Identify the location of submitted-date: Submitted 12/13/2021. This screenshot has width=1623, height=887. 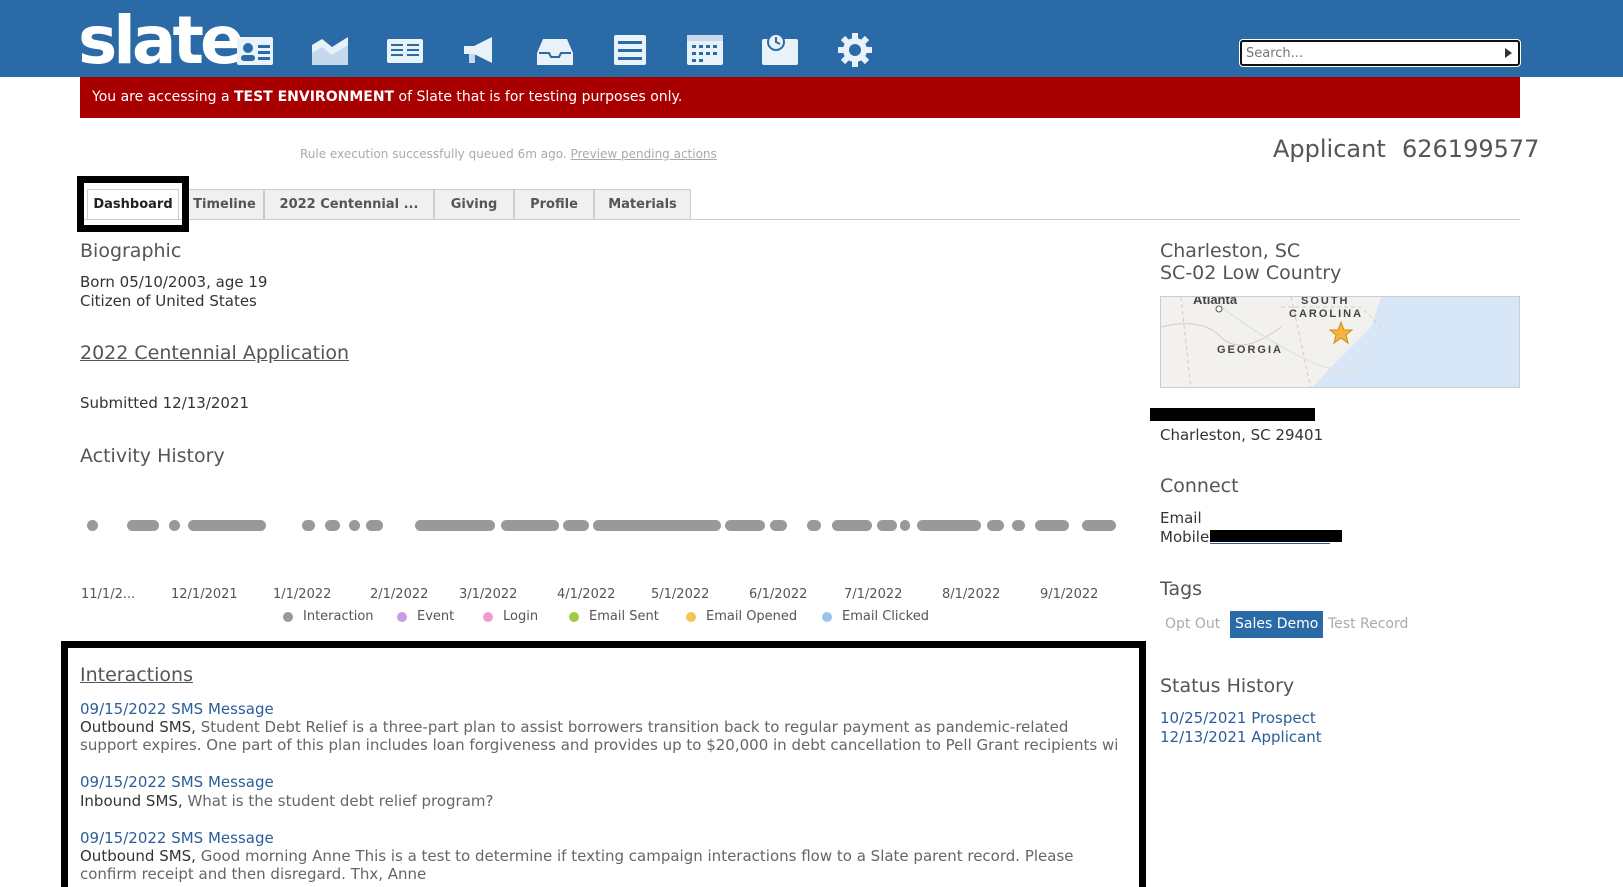
(165, 403).